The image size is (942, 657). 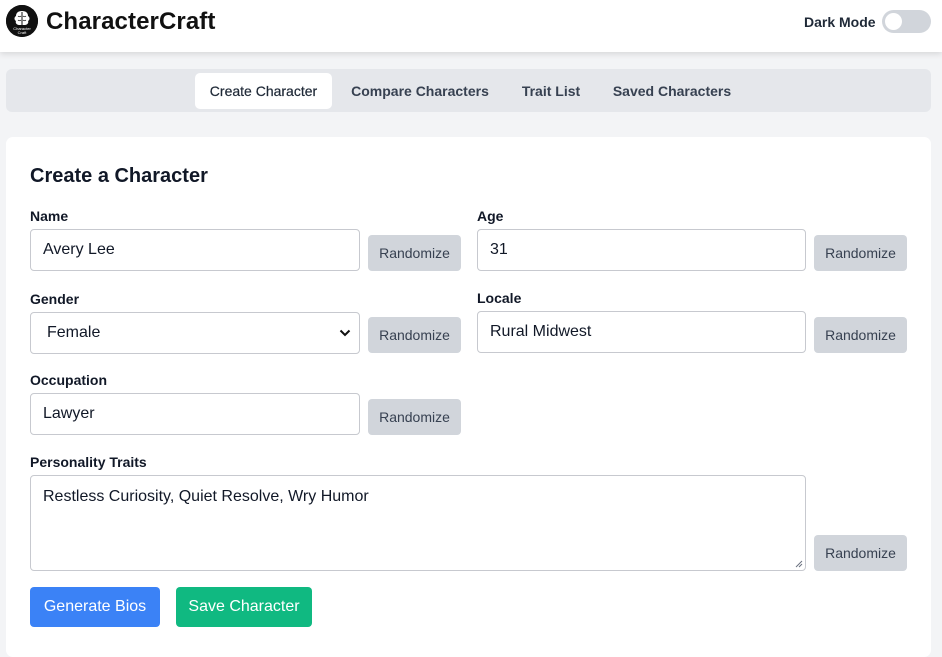 What do you see at coordinates (860, 253) in the screenshot?
I see `randomize-age-button: Randomize` at bounding box center [860, 253].